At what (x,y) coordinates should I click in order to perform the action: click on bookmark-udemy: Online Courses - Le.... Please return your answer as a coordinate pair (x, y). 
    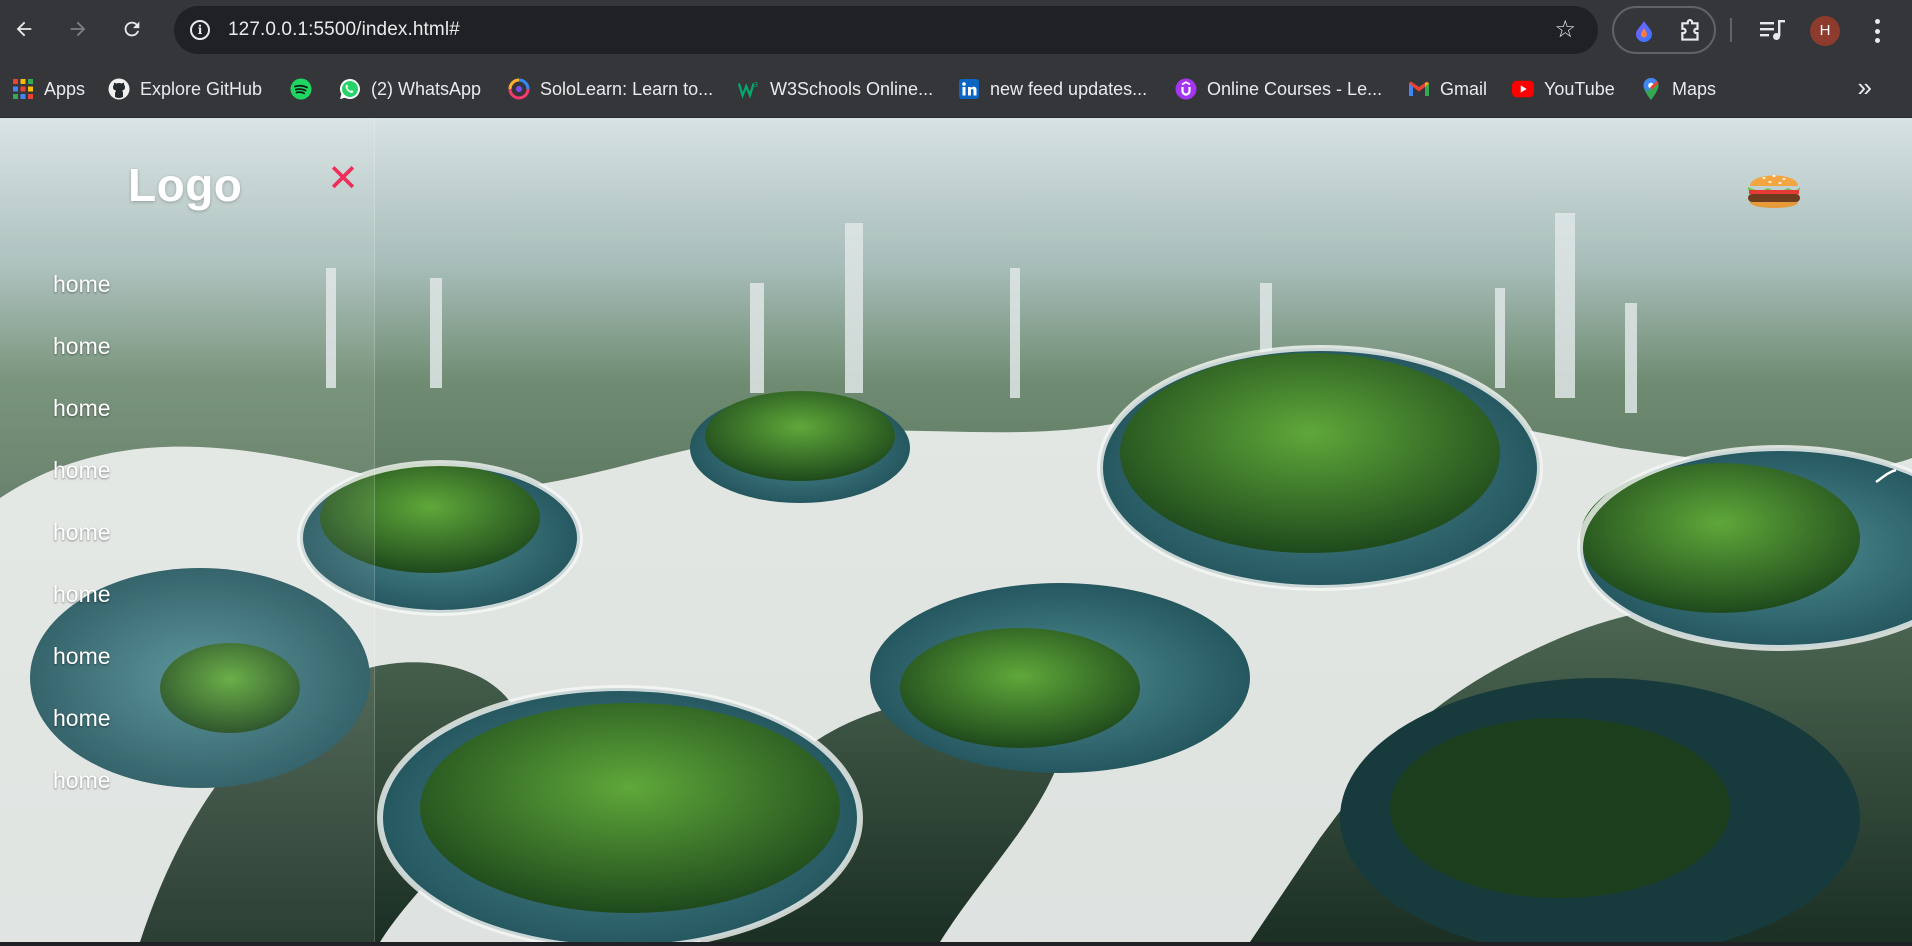
    Looking at the image, I should click on (1278, 89).